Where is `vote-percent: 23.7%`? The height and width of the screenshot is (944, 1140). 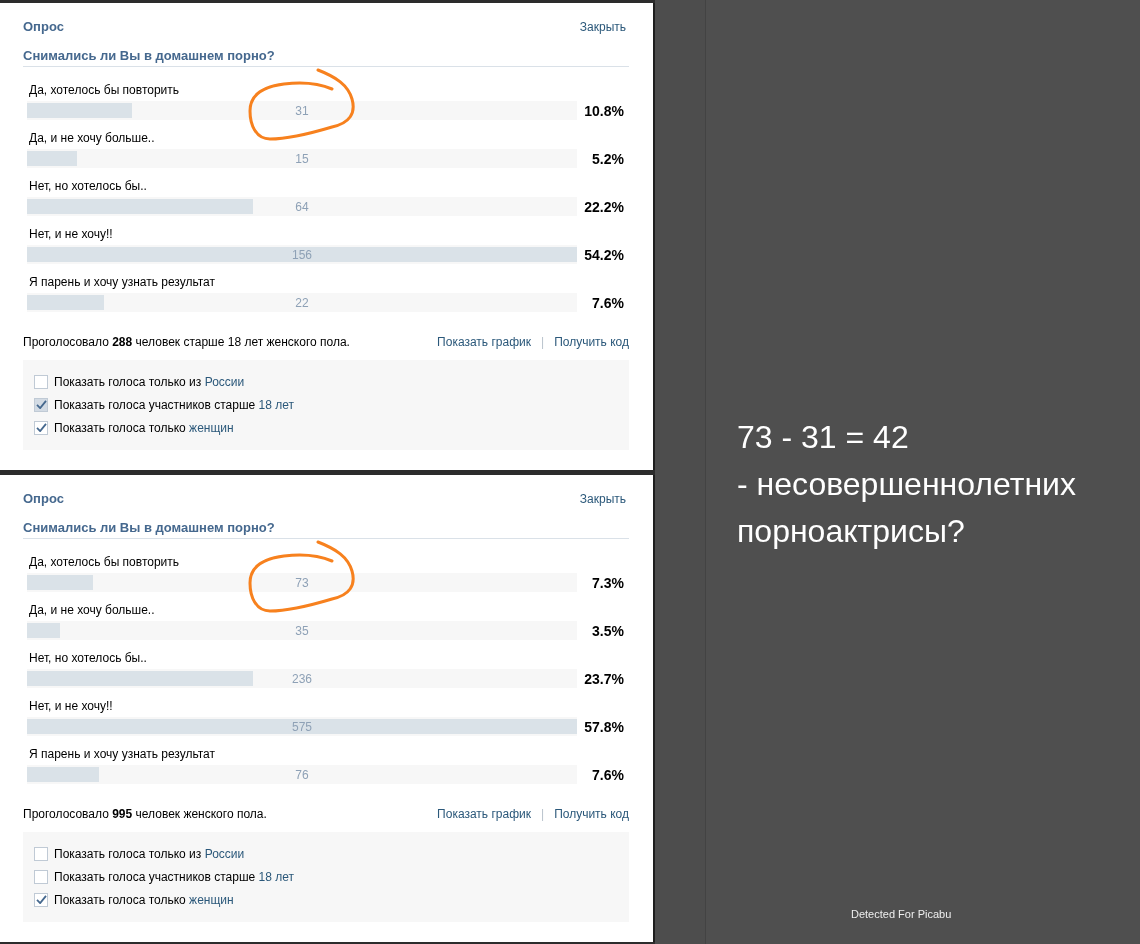 vote-percent: 23.7% is located at coordinates (604, 678).